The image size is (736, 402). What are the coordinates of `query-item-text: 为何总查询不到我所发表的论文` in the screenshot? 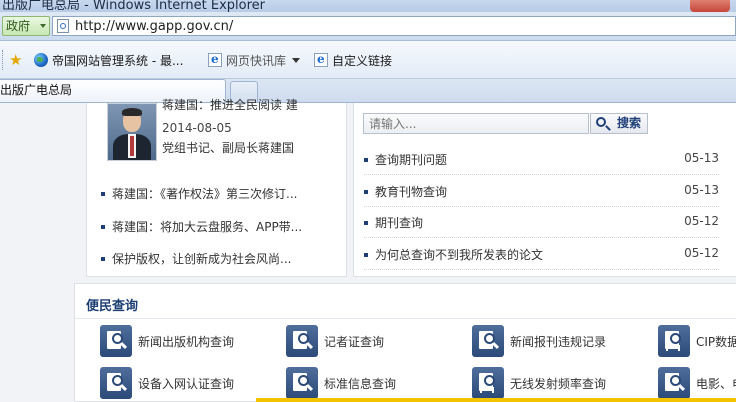 It's located at (459, 255).